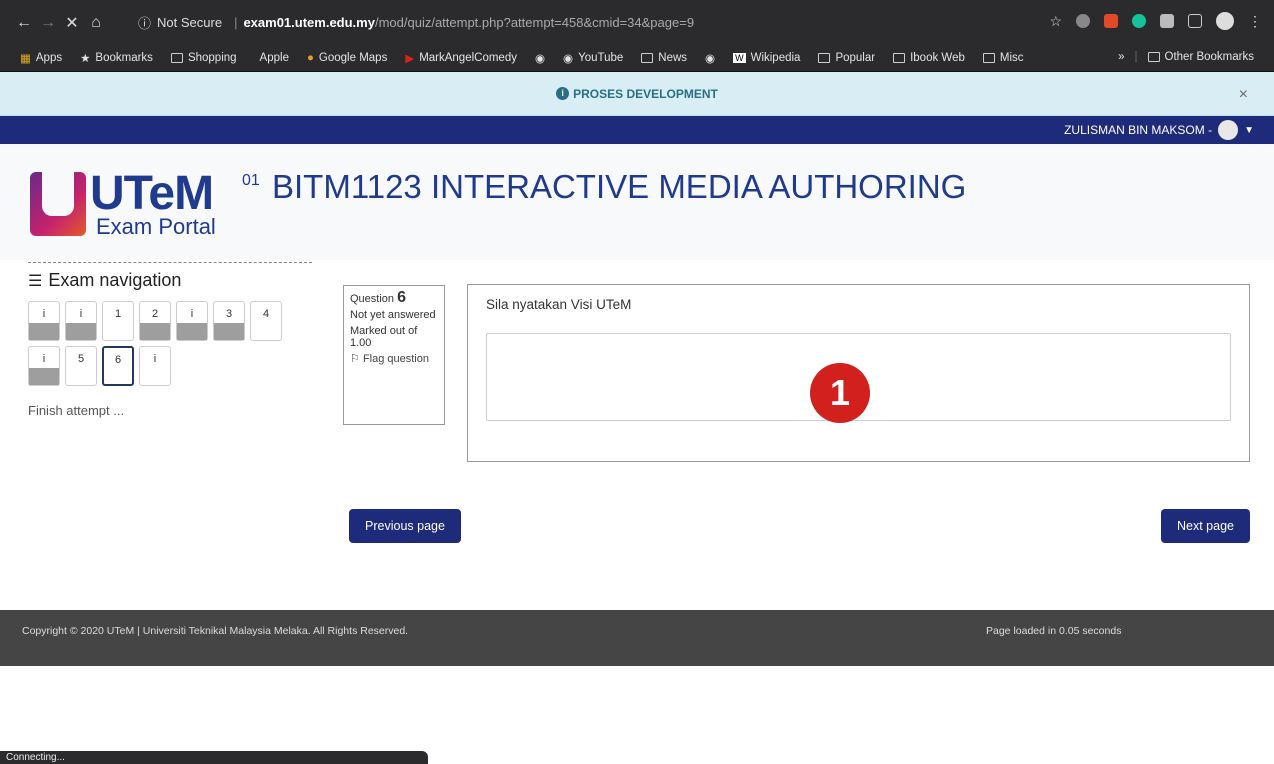 The image size is (1274, 764). Describe the element at coordinates (1205, 526) in the screenshot. I see `next-page-button: Next page` at that location.